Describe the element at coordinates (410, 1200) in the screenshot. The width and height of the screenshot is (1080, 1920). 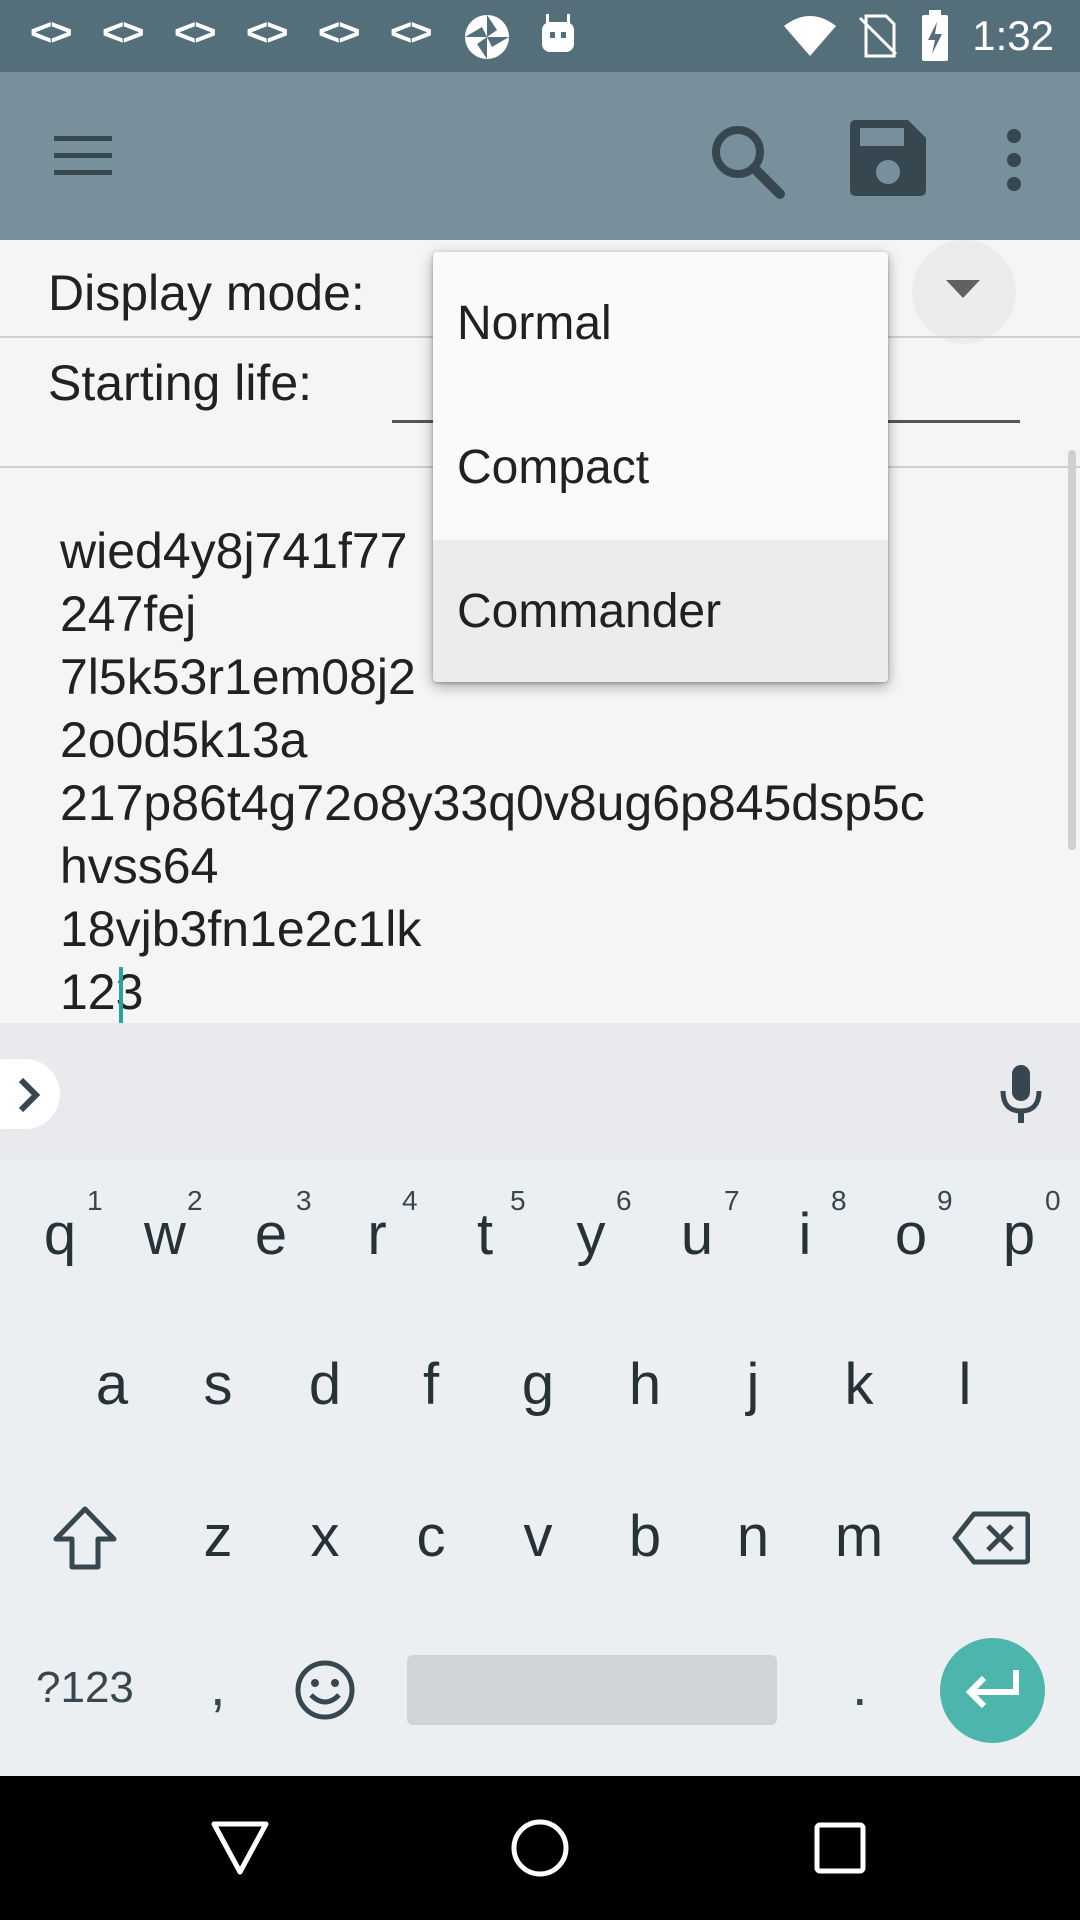
I see `key-hint: 4` at that location.